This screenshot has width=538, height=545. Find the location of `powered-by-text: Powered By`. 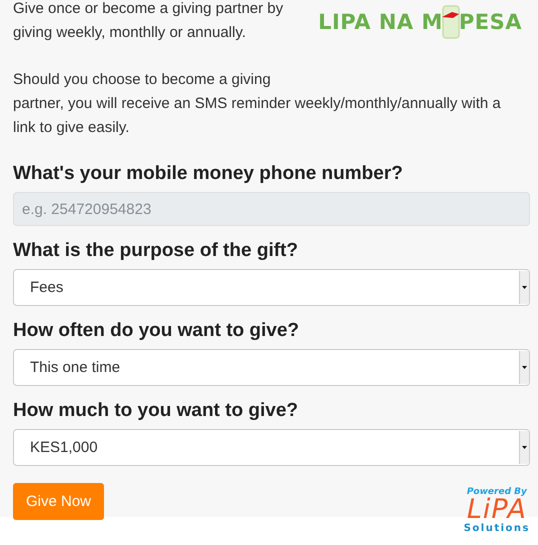

powered-by-text: Powered By is located at coordinates (496, 492).